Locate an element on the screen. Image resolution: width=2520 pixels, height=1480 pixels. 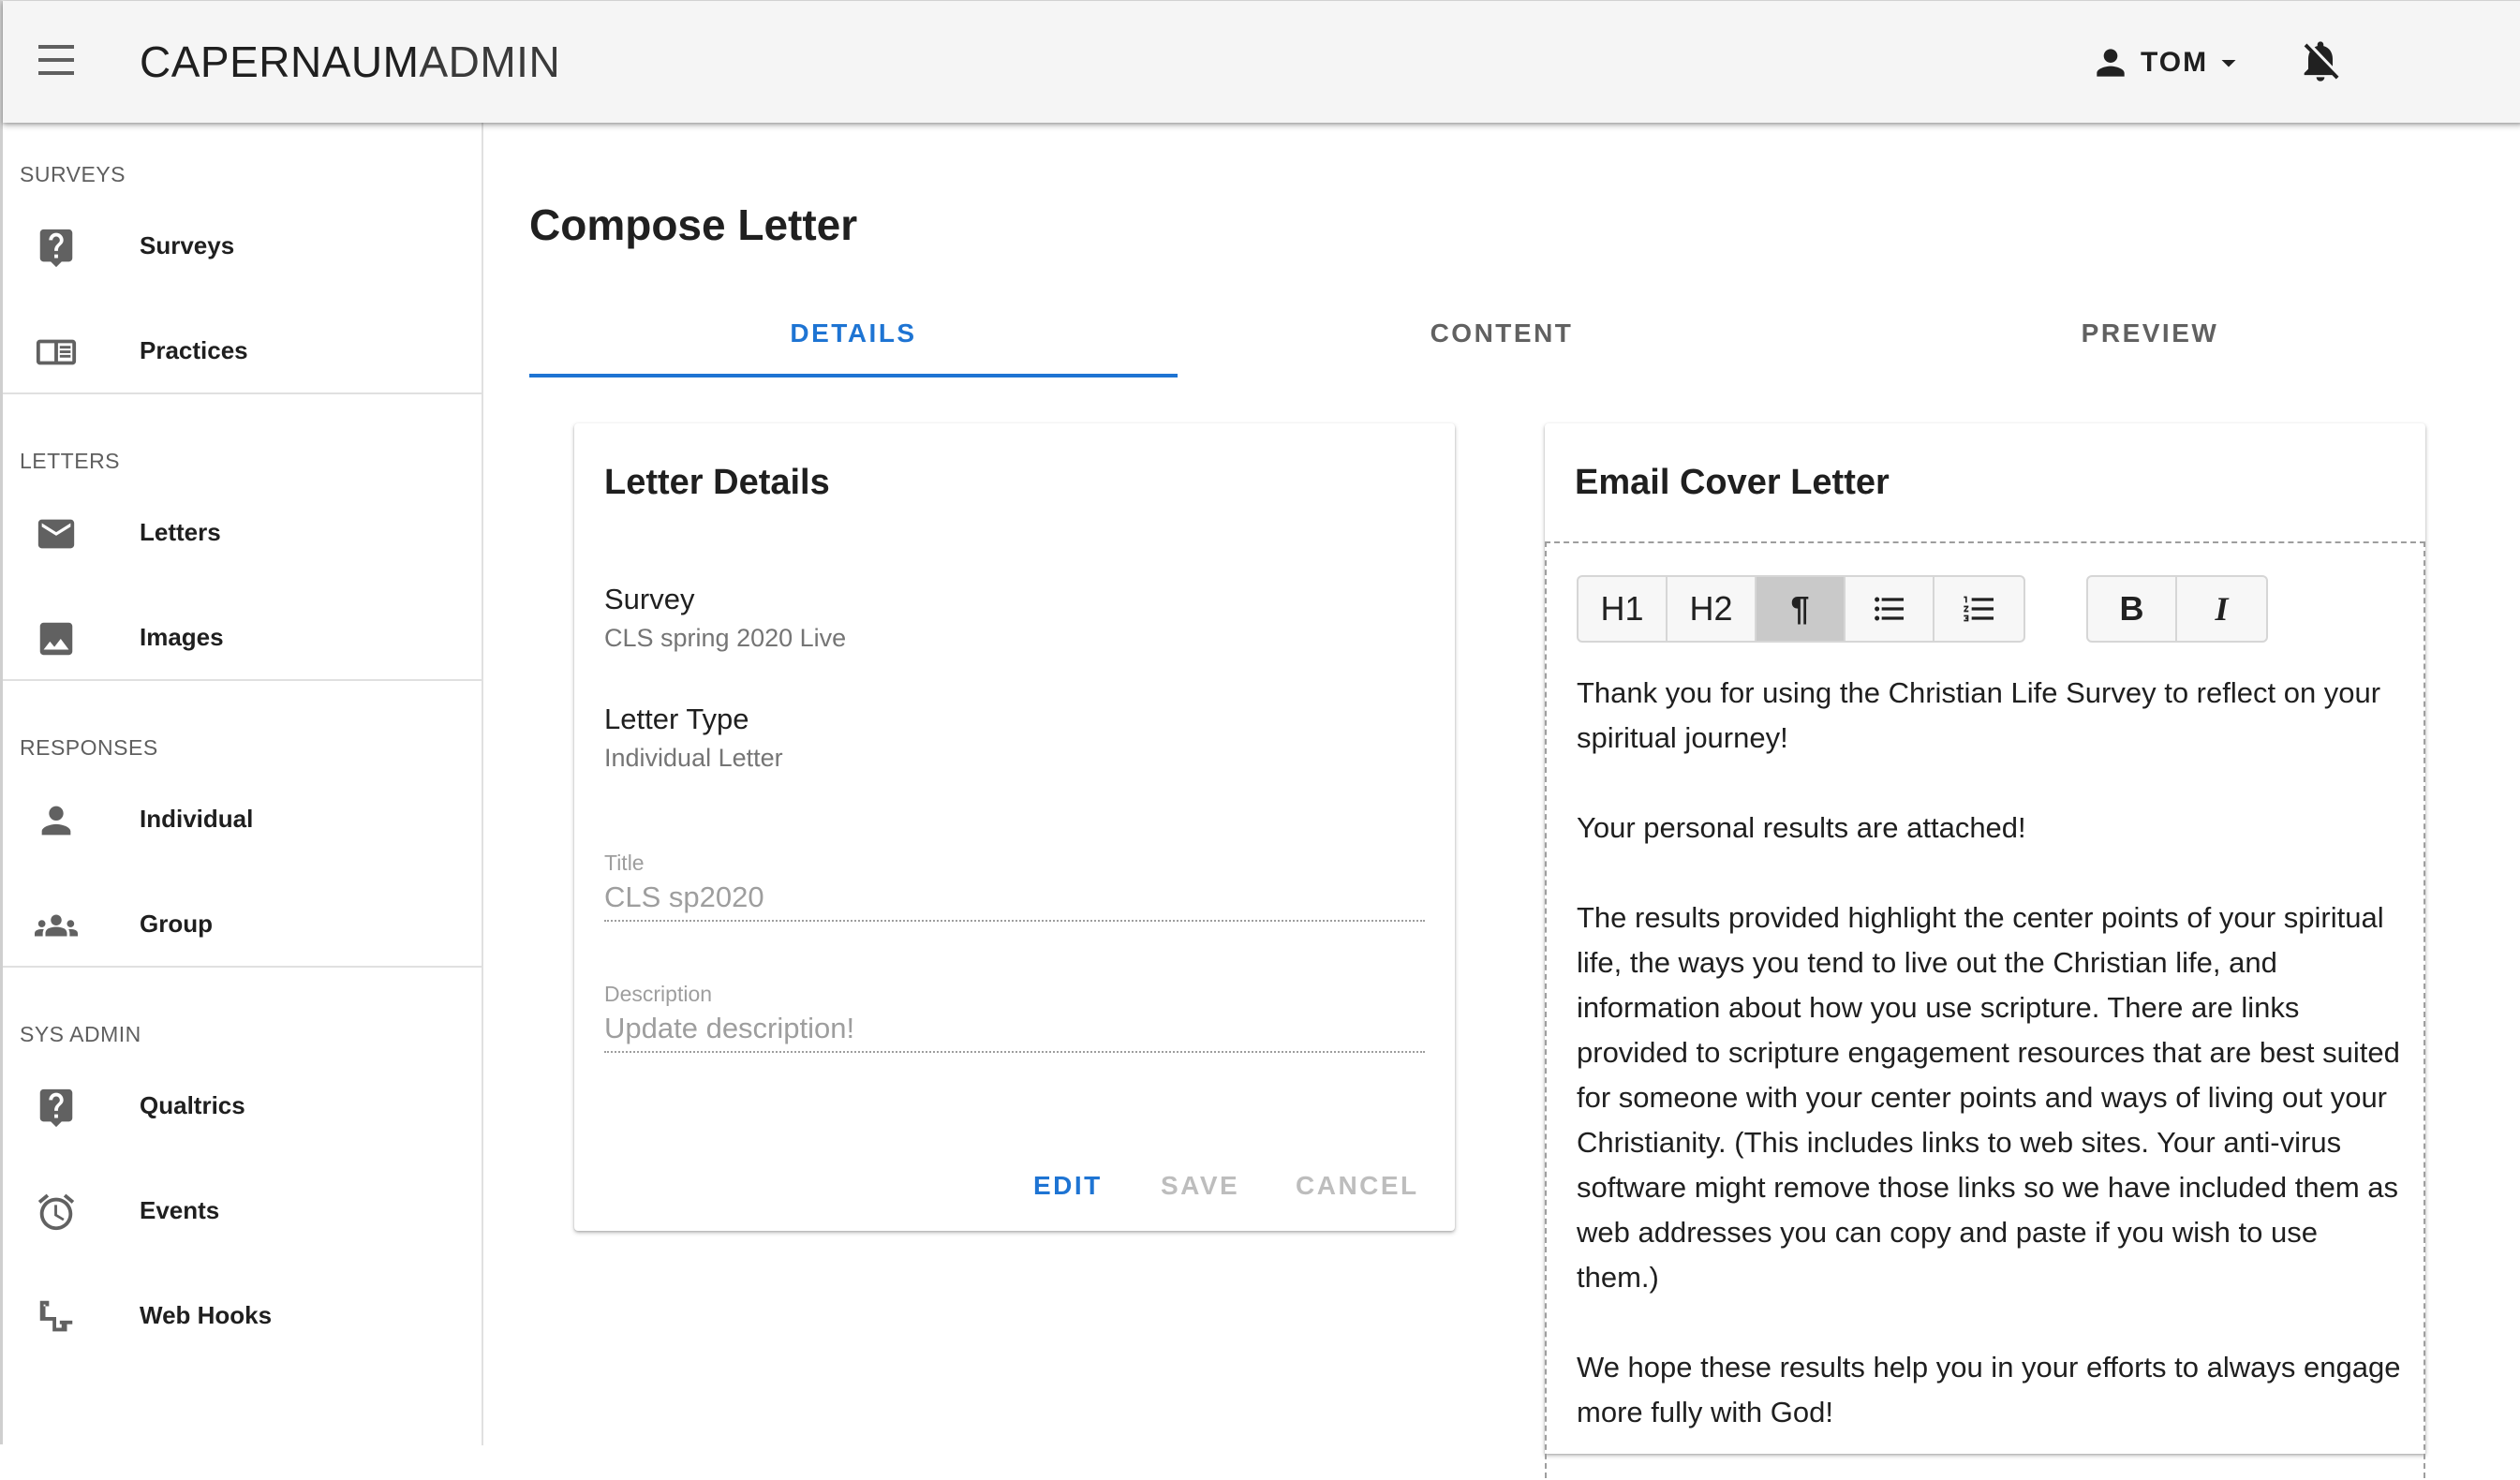
sidebar-item-label: Web Hooks is located at coordinates (206, 1315).